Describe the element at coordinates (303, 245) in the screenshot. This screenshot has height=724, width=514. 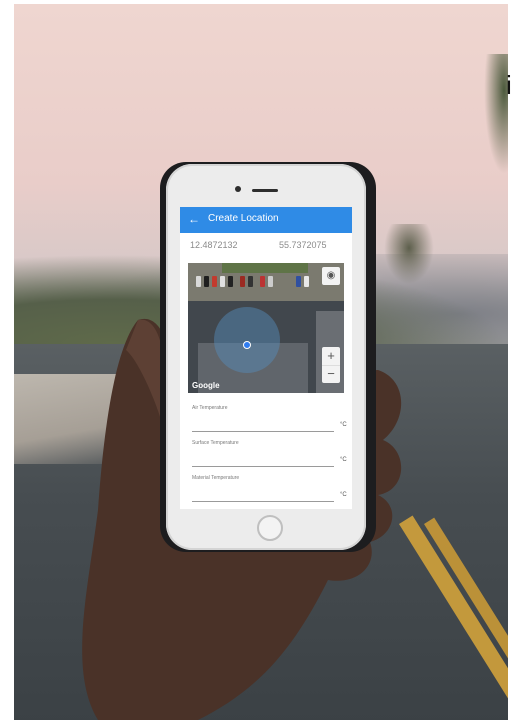
I see `longitude-value: 55.7372075` at that location.